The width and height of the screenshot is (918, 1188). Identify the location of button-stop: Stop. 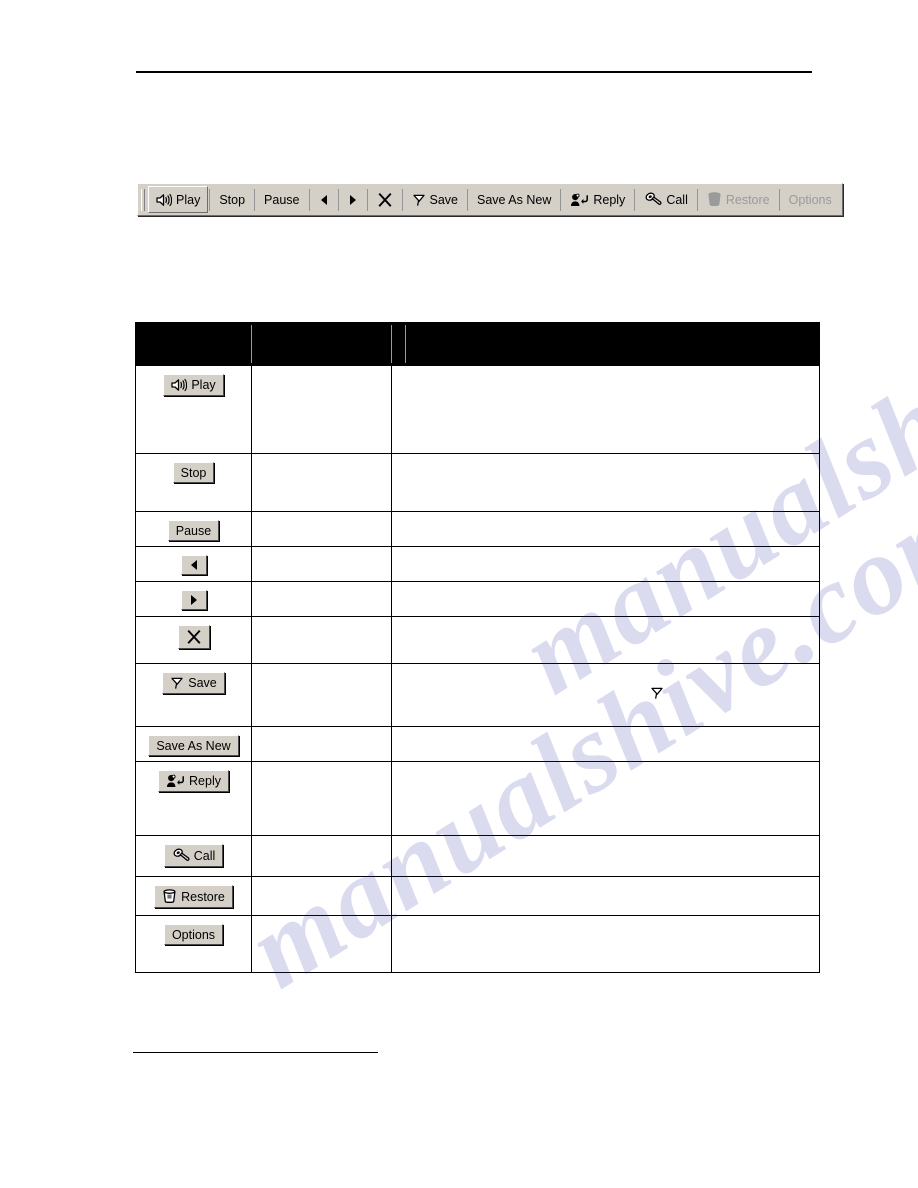
(193, 472).